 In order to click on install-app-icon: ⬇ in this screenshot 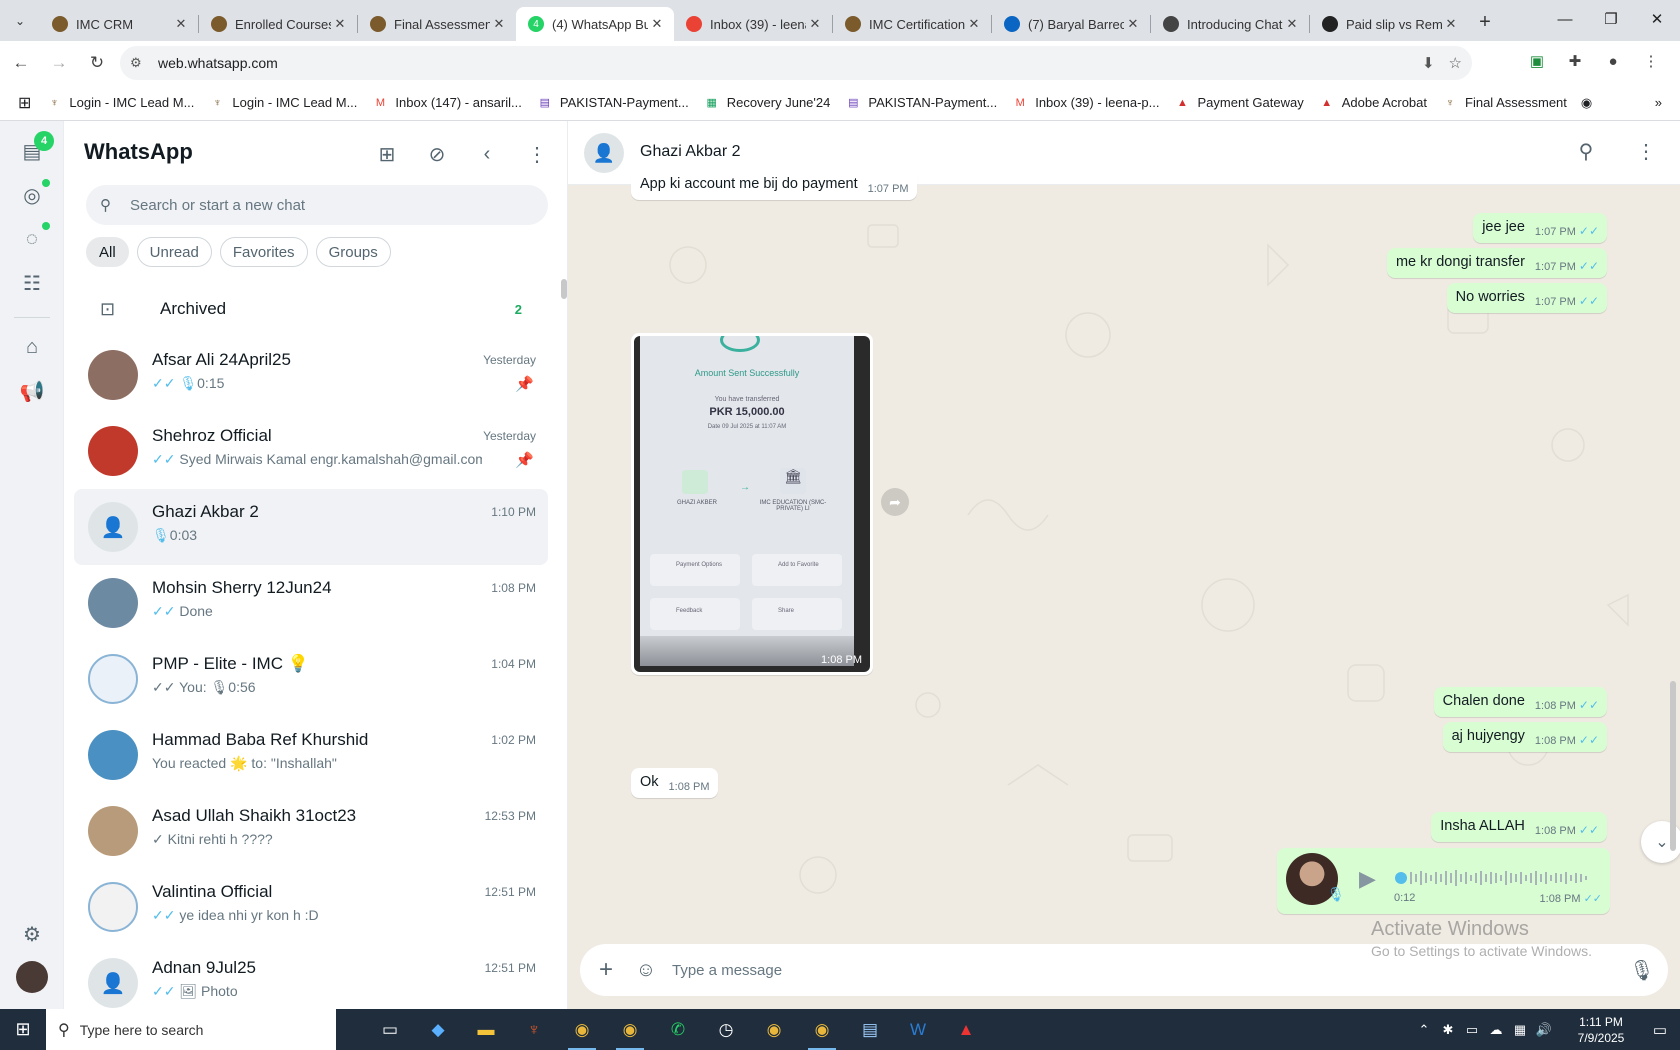, I will do `click(1428, 63)`.